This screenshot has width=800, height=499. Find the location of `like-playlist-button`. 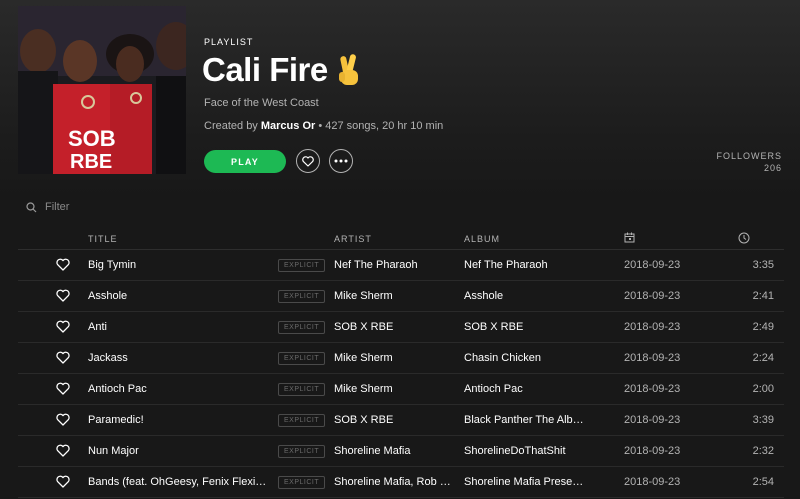

like-playlist-button is located at coordinates (308, 161).